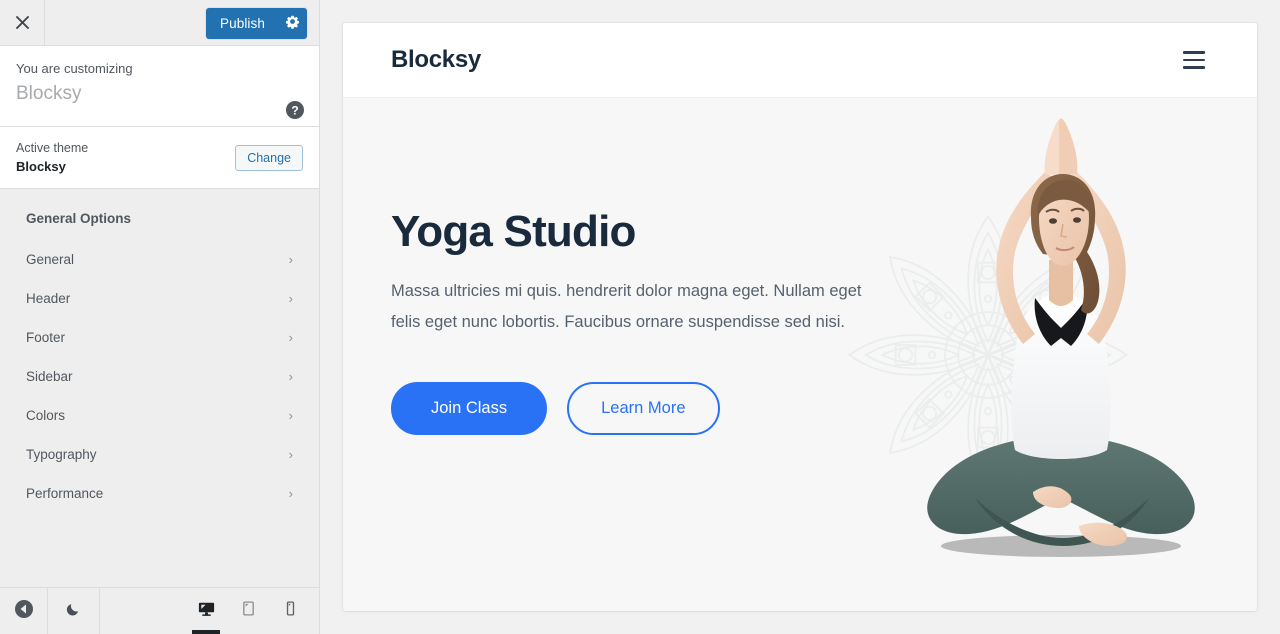  I want to click on device-tablet-button, so click(248, 611).